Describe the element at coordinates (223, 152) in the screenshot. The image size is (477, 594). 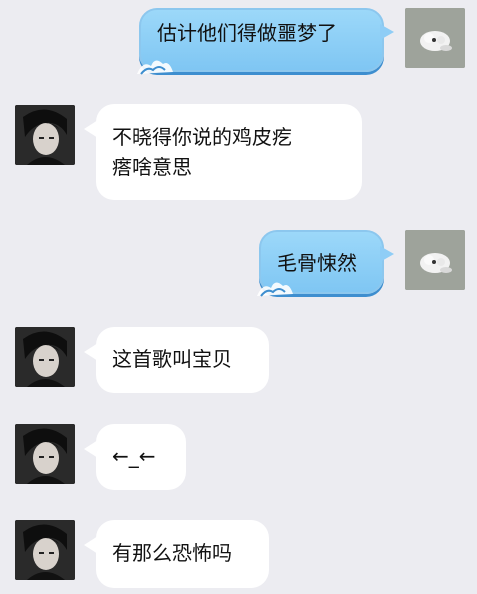
I see `incoming-message-2: 不晓得你说的鸡皮疙 瘩啥意思` at that location.